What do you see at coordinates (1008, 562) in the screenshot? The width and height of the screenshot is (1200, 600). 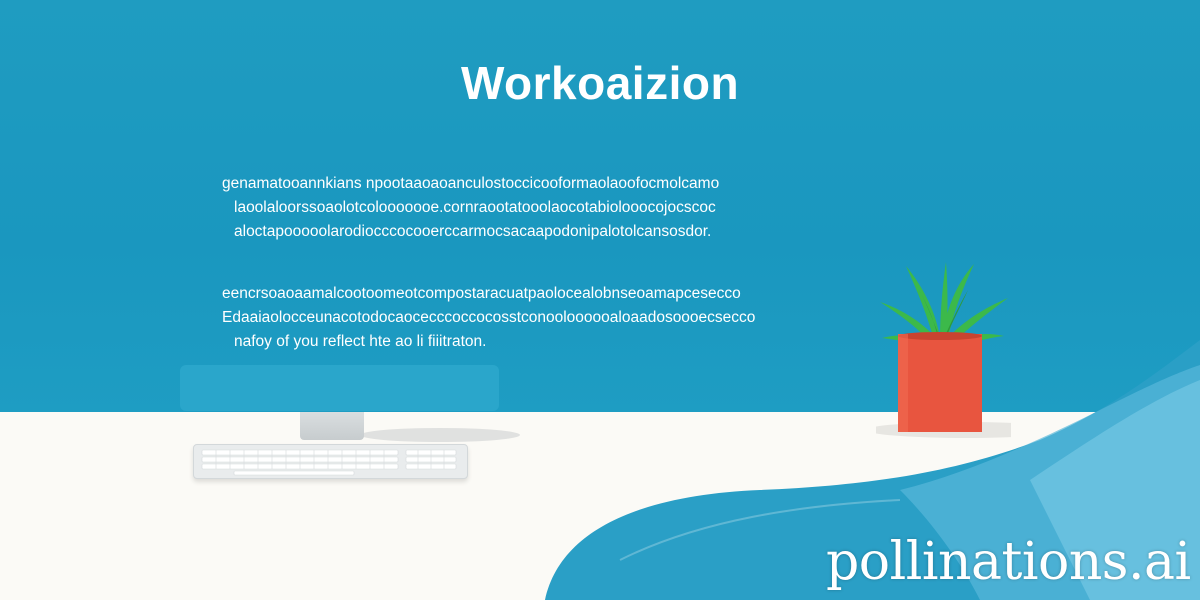 I see `watermark-text: pollinations.ai` at bounding box center [1008, 562].